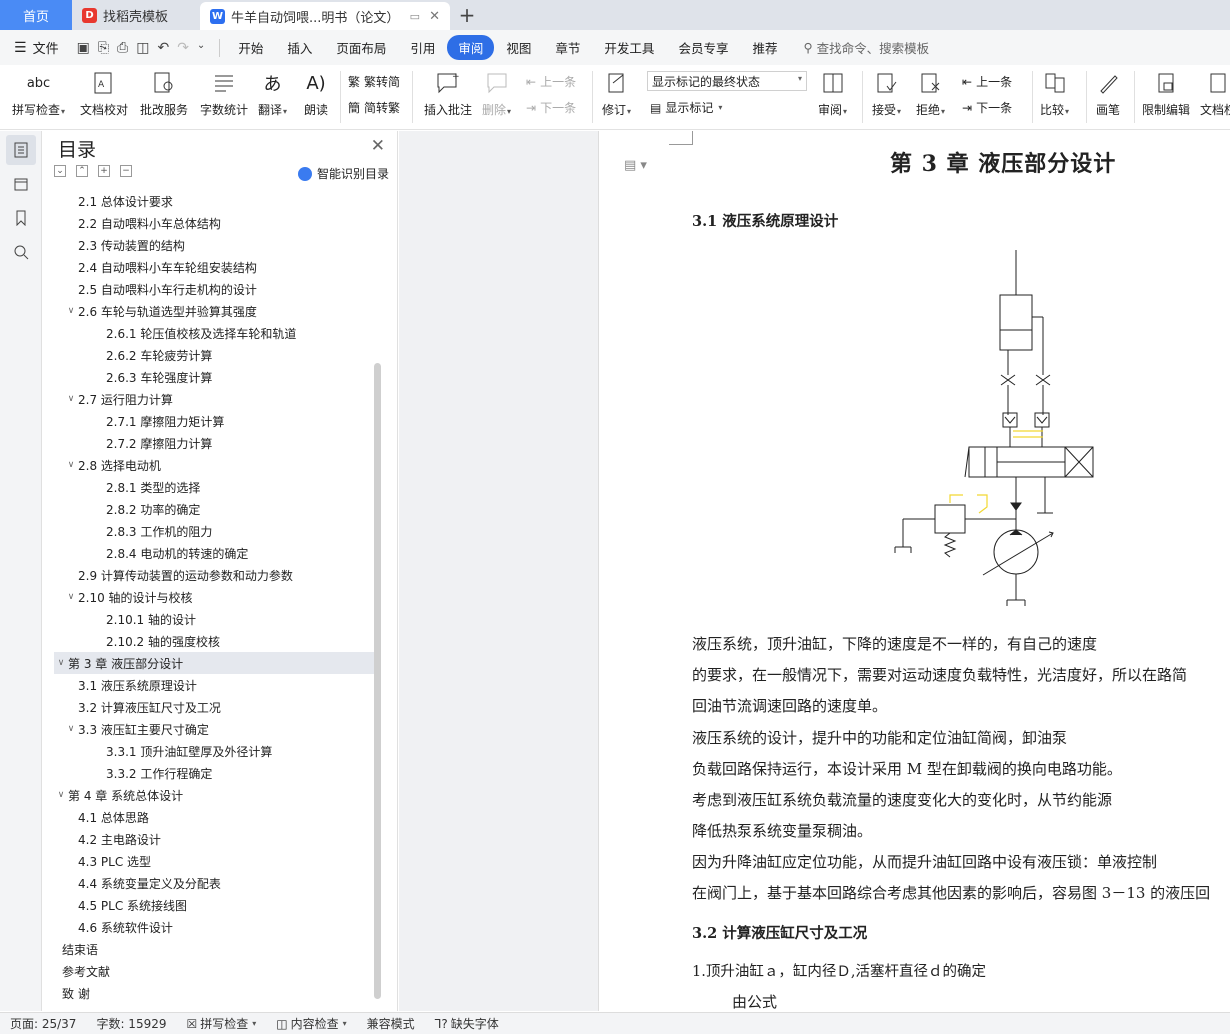  Describe the element at coordinates (21, 150) in the screenshot. I see `outline-toggle-icon` at that location.